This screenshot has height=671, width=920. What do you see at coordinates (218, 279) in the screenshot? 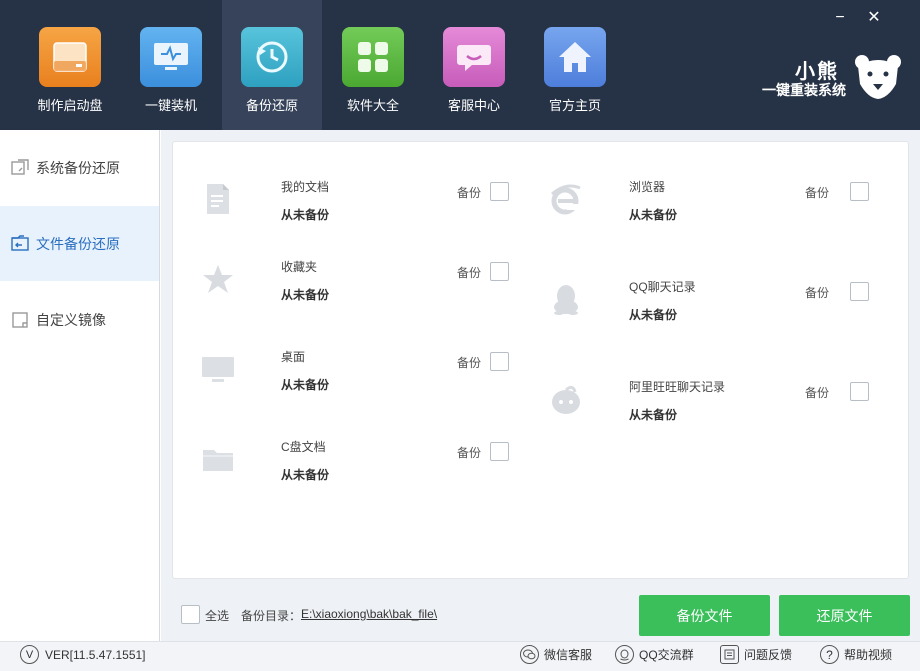
I see `star-icon` at bounding box center [218, 279].